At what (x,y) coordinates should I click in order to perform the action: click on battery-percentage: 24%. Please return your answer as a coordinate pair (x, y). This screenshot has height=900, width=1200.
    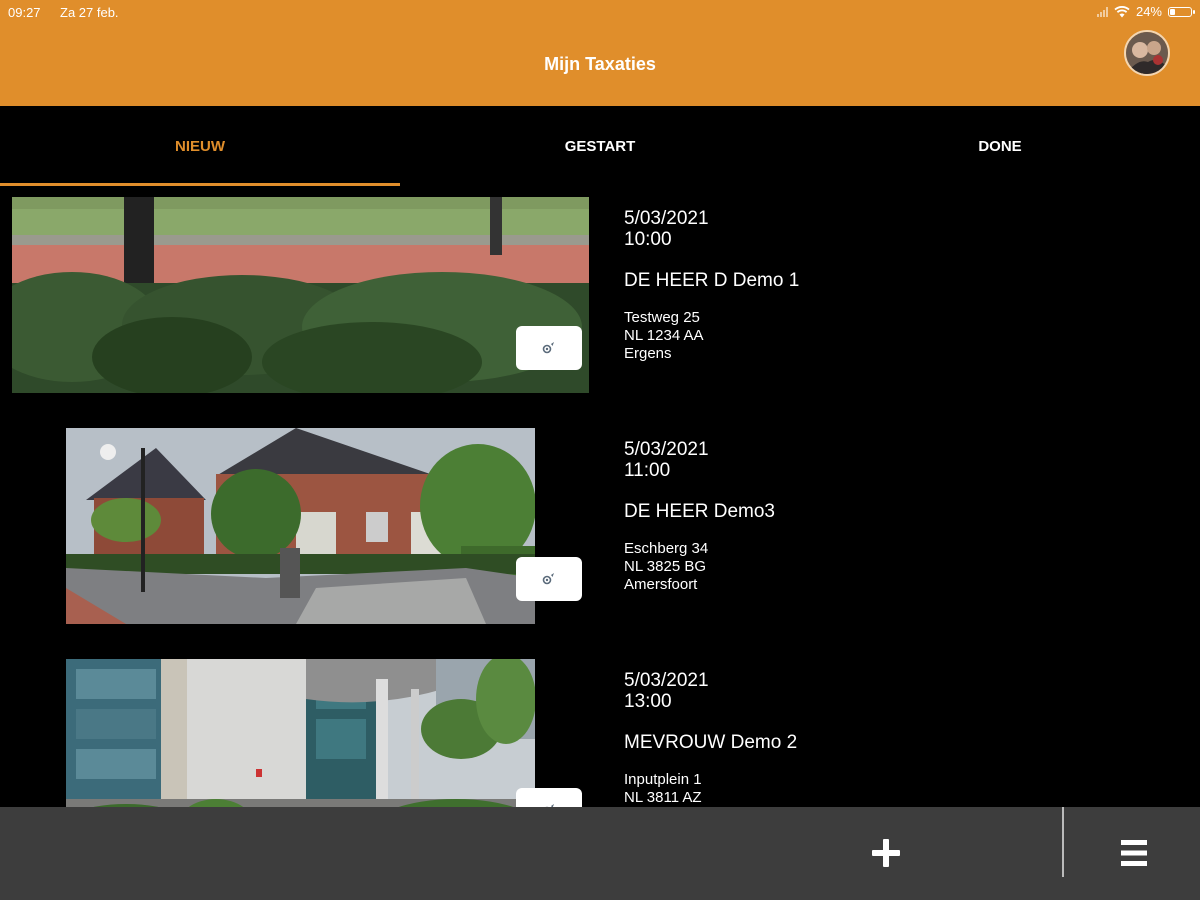
    Looking at the image, I should click on (1148, 11).